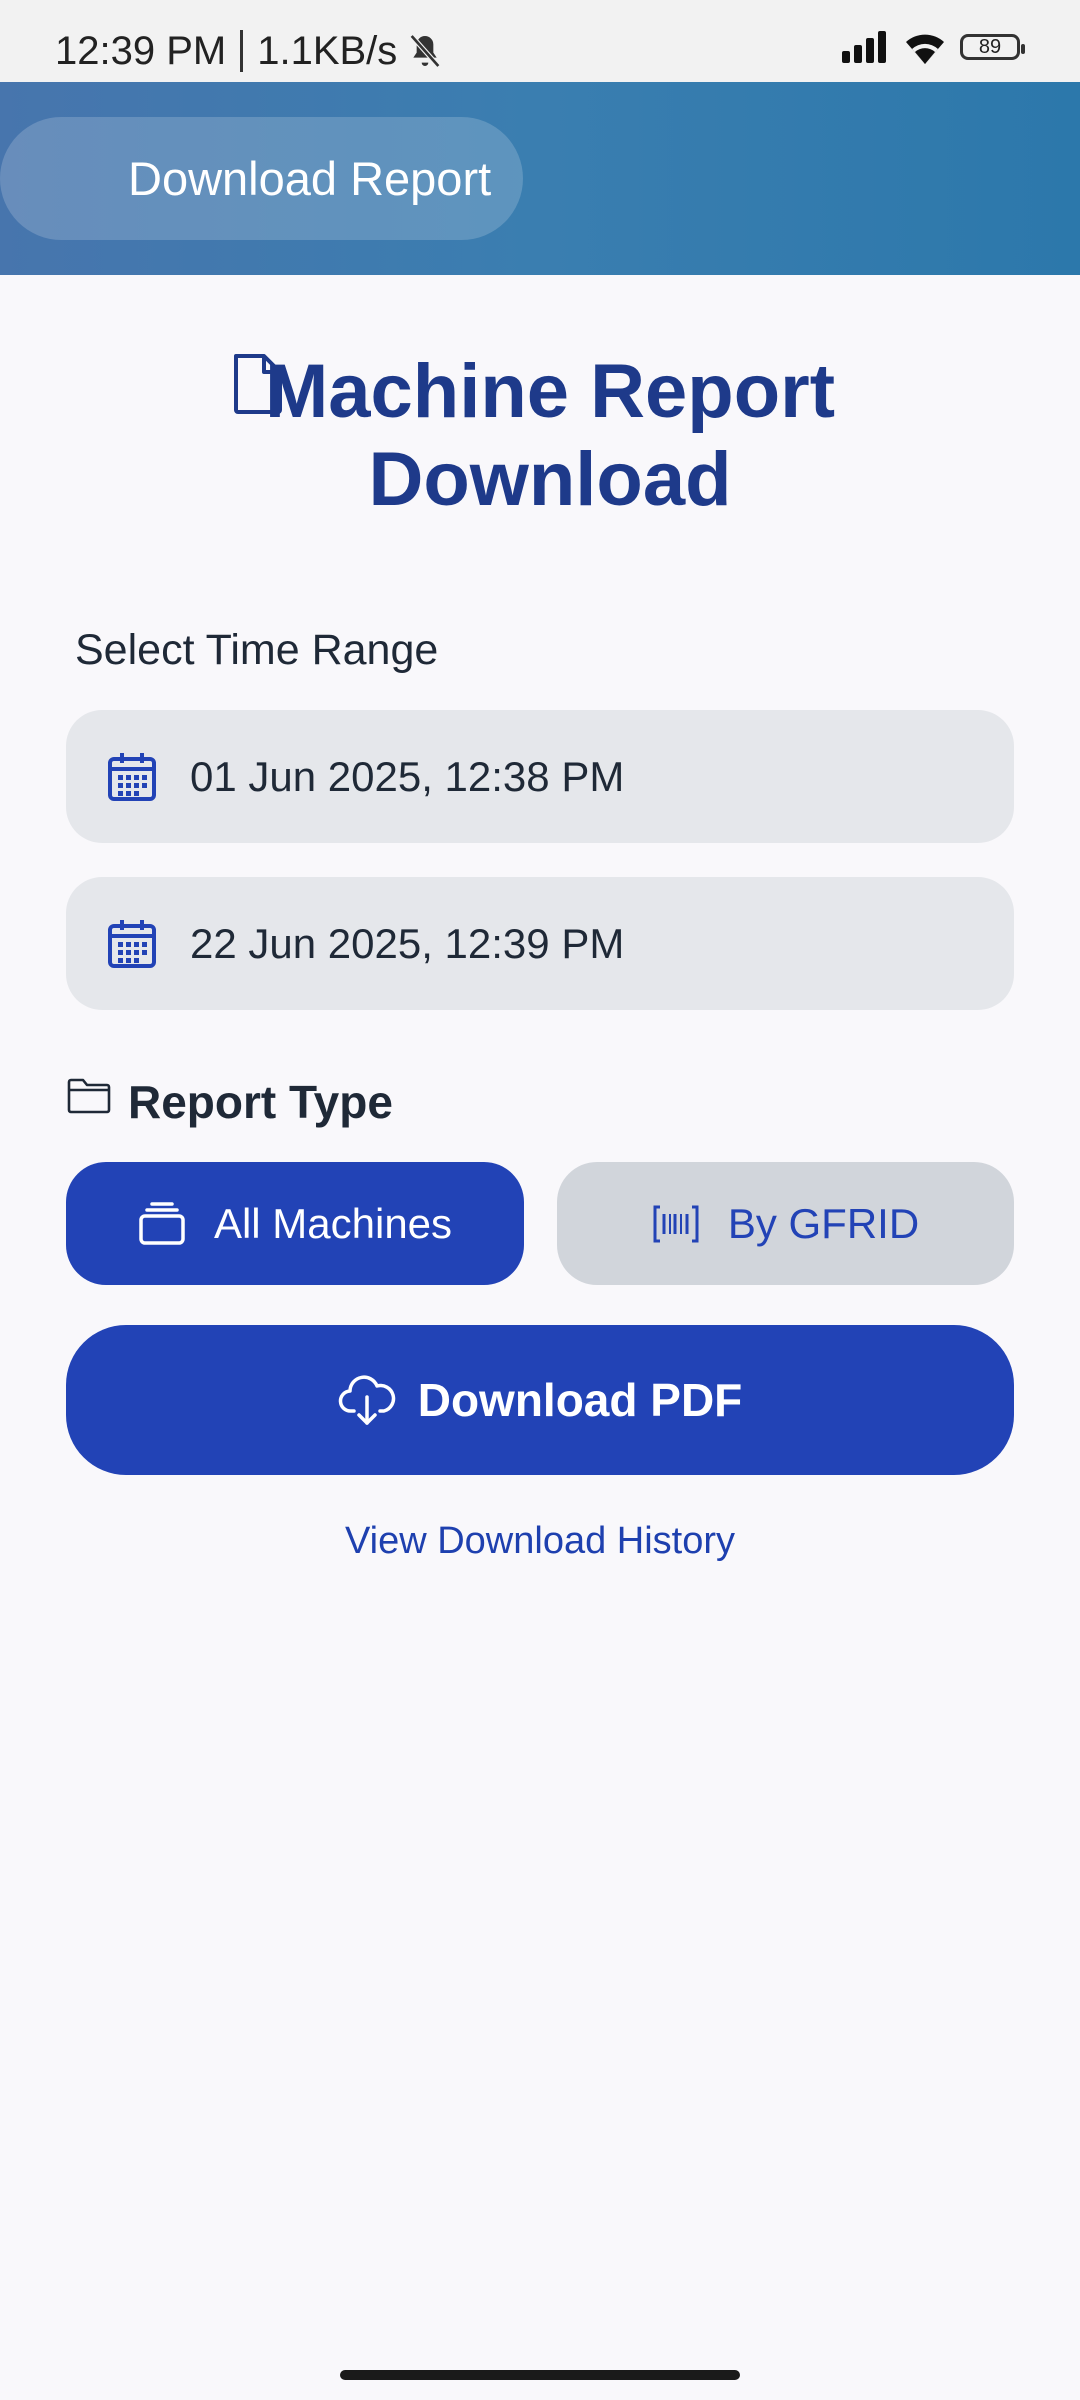 Image resolution: width=1080 pixels, height=2400 pixels. I want to click on report-type-heading: Report Type, so click(229, 1102).